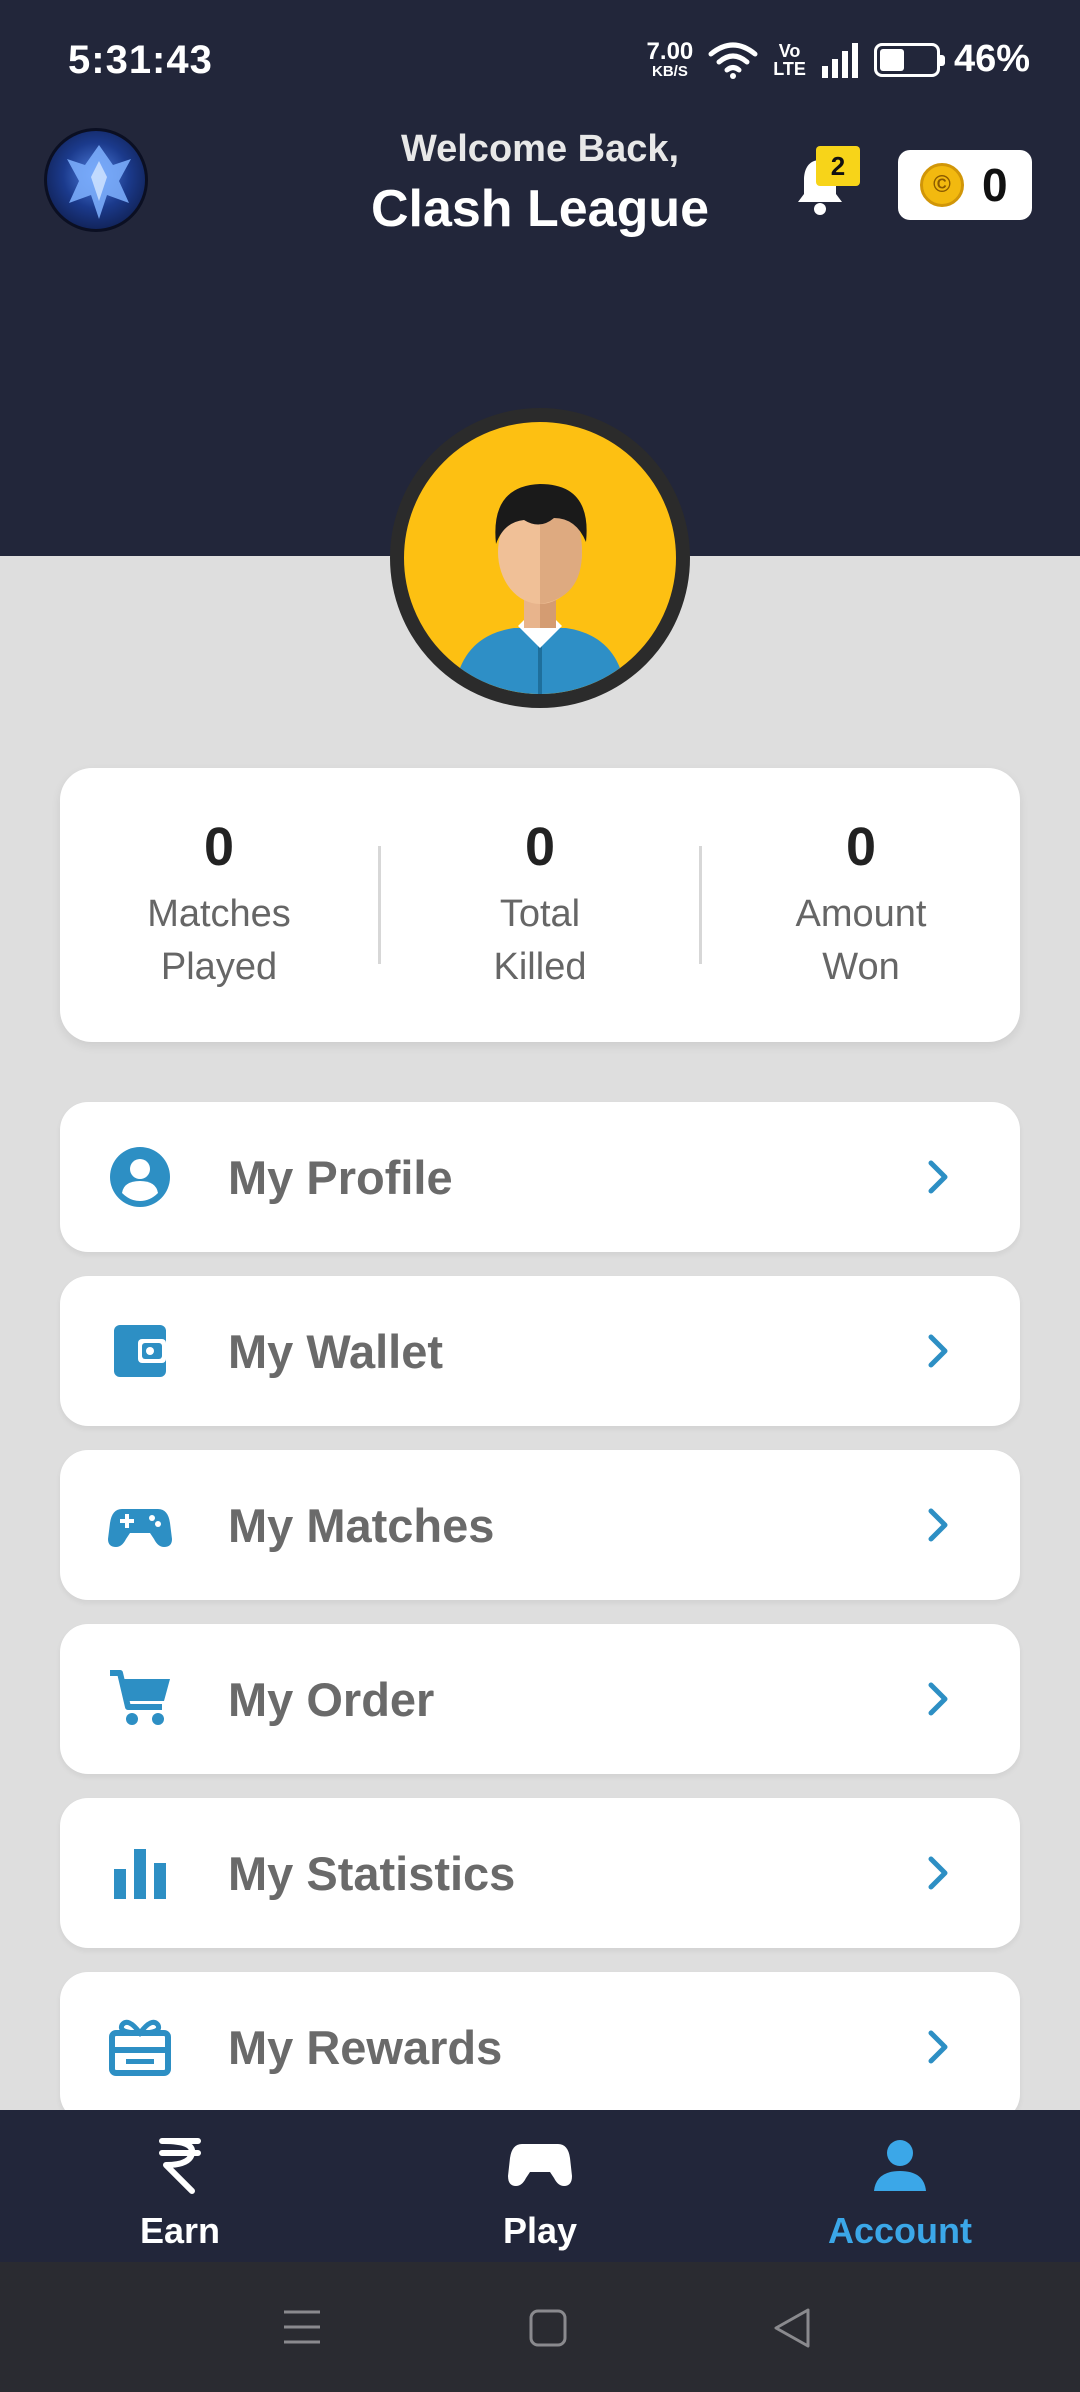 Image resolution: width=1080 pixels, height=2392 pixels. I want to click on battery-icon, so click(909, 59).